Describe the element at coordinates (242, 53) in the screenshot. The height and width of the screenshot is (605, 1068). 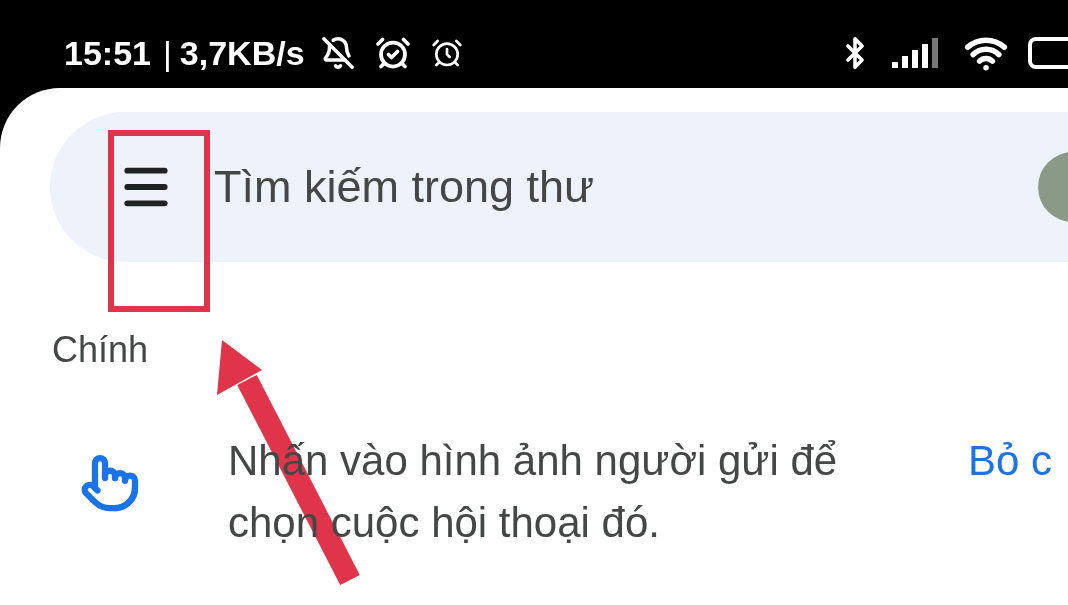
I see `network-speed: 3,7KB/s` at that location.